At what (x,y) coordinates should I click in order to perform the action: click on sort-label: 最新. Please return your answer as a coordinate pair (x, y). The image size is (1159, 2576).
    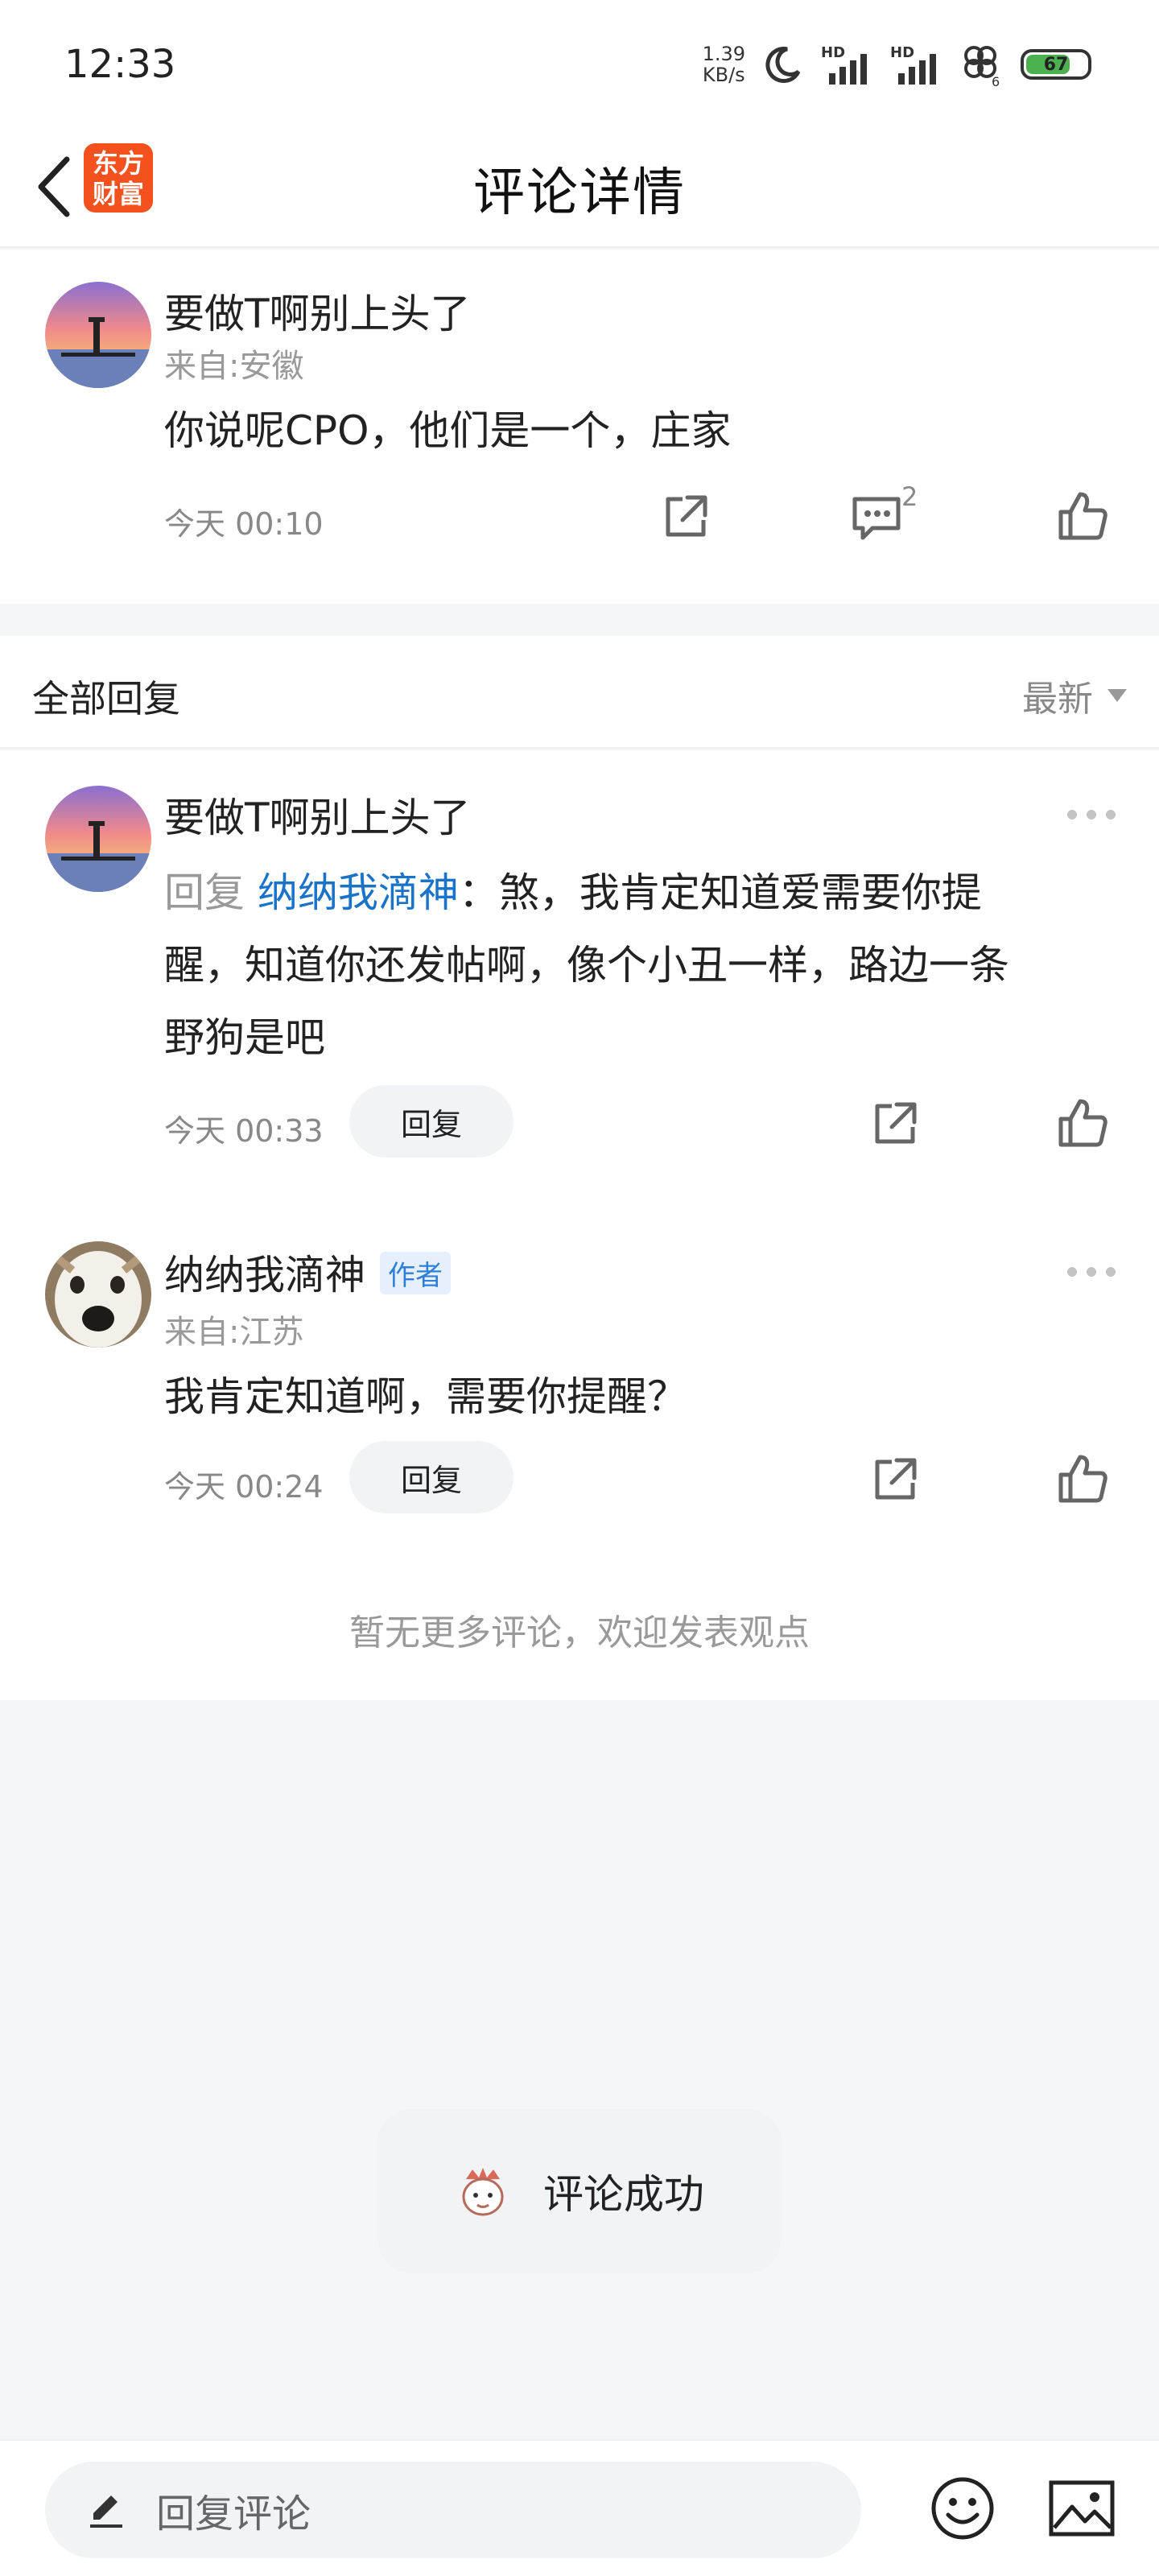
    Looking at the image, I should click on (1057, 699).